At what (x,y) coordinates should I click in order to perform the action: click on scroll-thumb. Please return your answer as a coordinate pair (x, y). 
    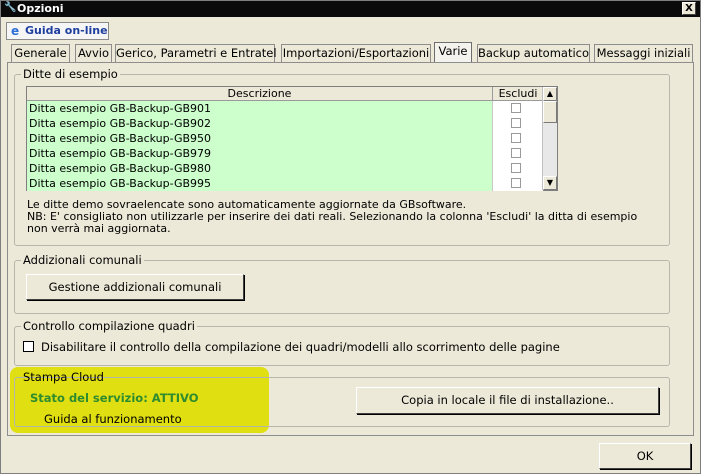
    Looking at the image, I should click on (550, 112).